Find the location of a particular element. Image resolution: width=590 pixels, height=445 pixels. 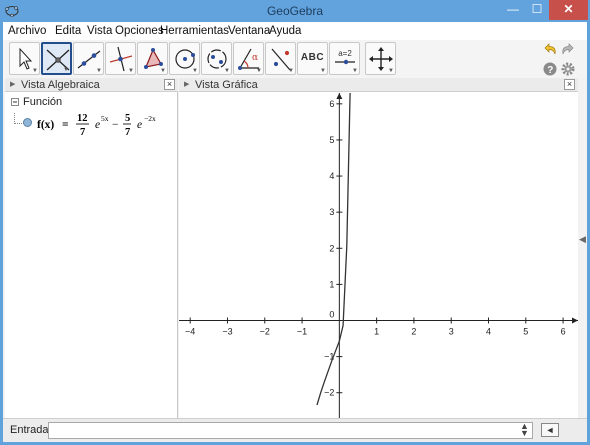

tool-polygon: ▼ is located at coordinates (152, 58).